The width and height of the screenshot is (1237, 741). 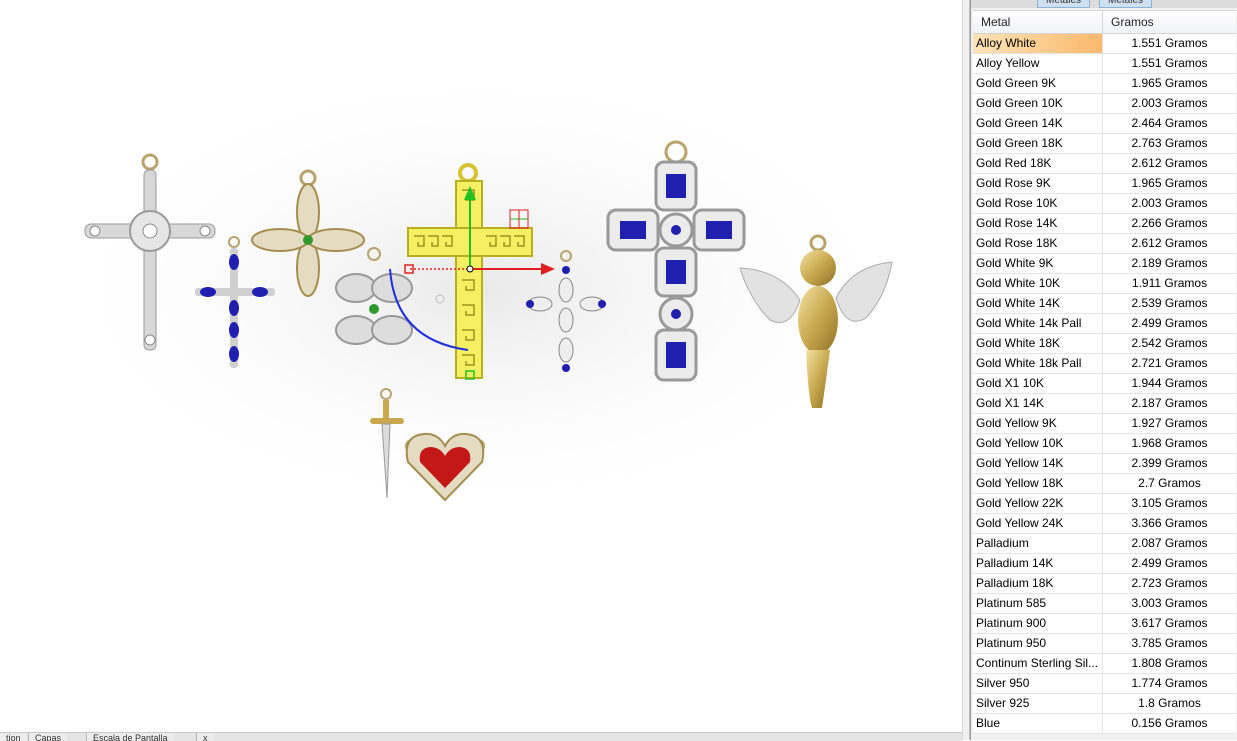 What do you see at coordinates (1169, 223) in the screenshot?
I see `grams-cell: 2.266 Gramos` at bounding box center [1169, 223].